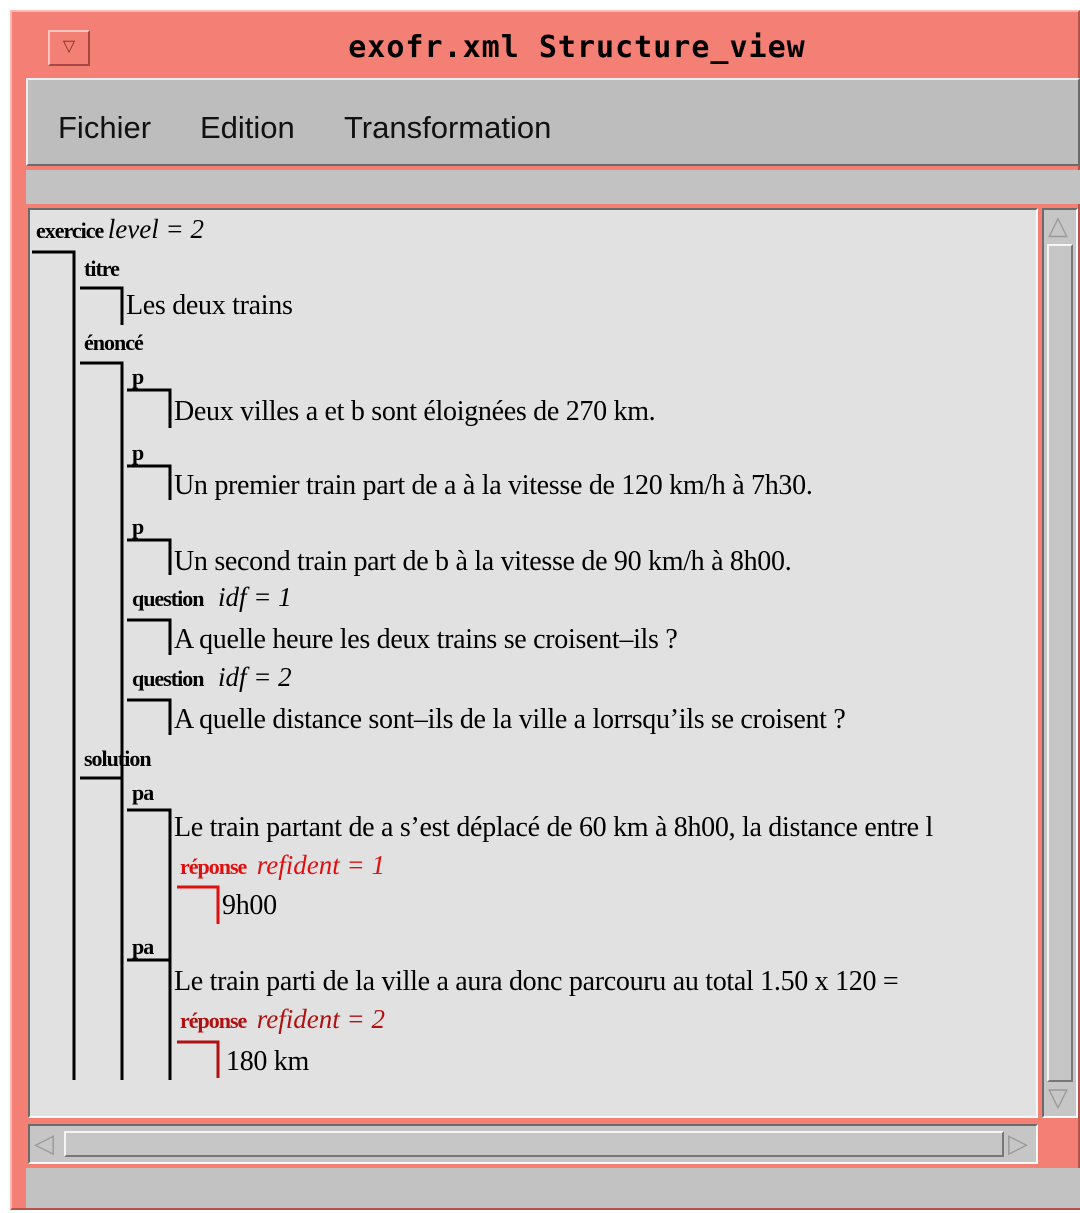 The width and height of the screenshot is (1080, 1213). What do you see at coordinates (1058, 1097) in the screenshot?
I see `scroll-down-arrow-icon: ▽` at bounding box center [1058, 1097].